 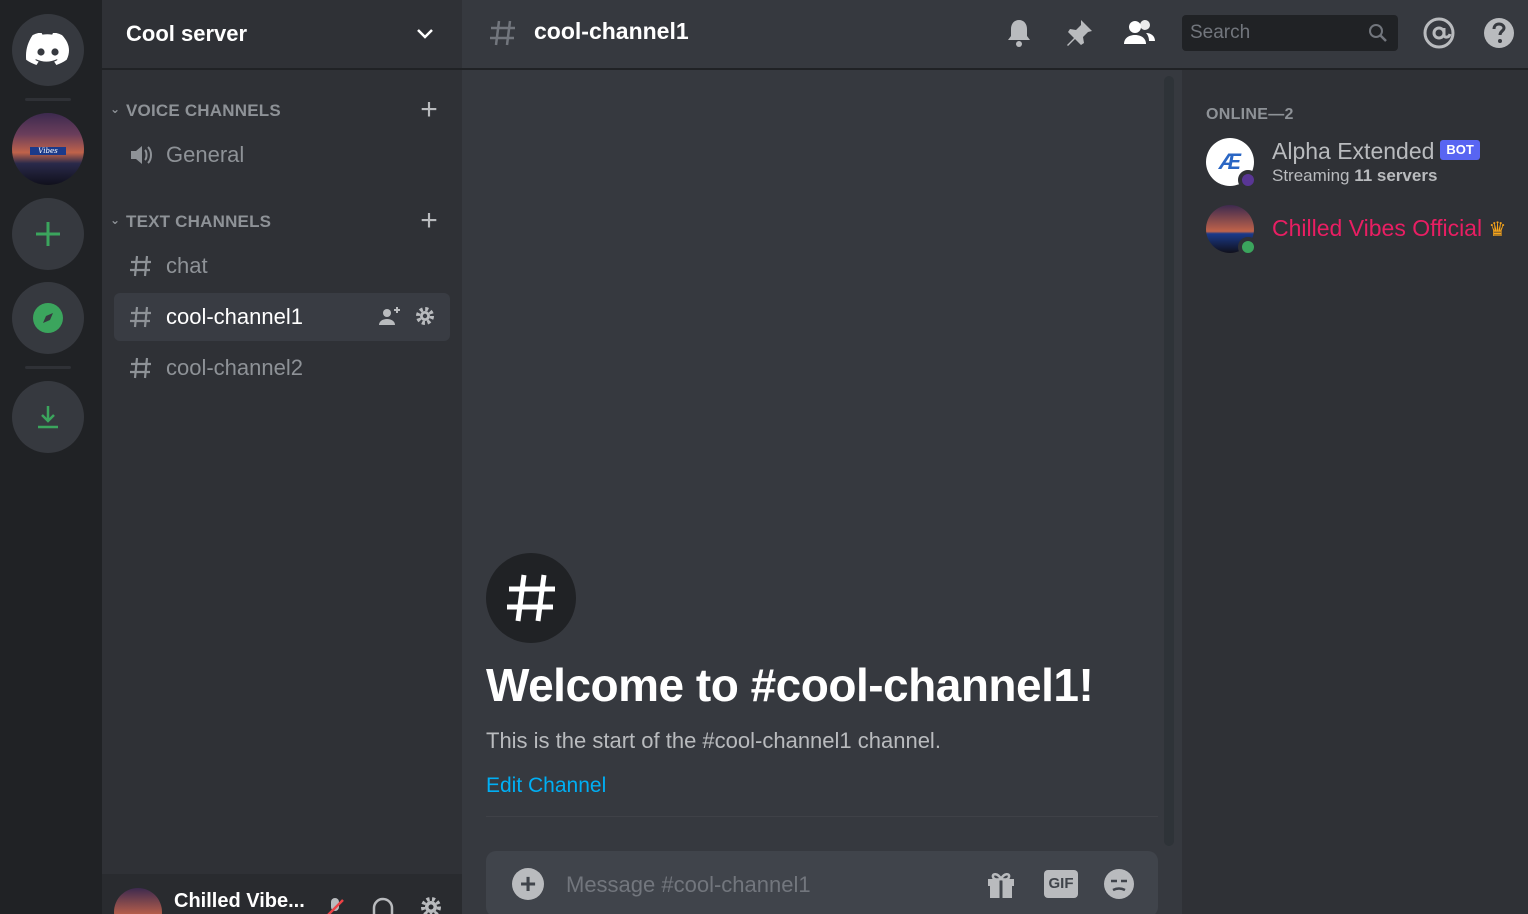 I want to click on channel-name: cool-channel2, so click(x=234, y=367).